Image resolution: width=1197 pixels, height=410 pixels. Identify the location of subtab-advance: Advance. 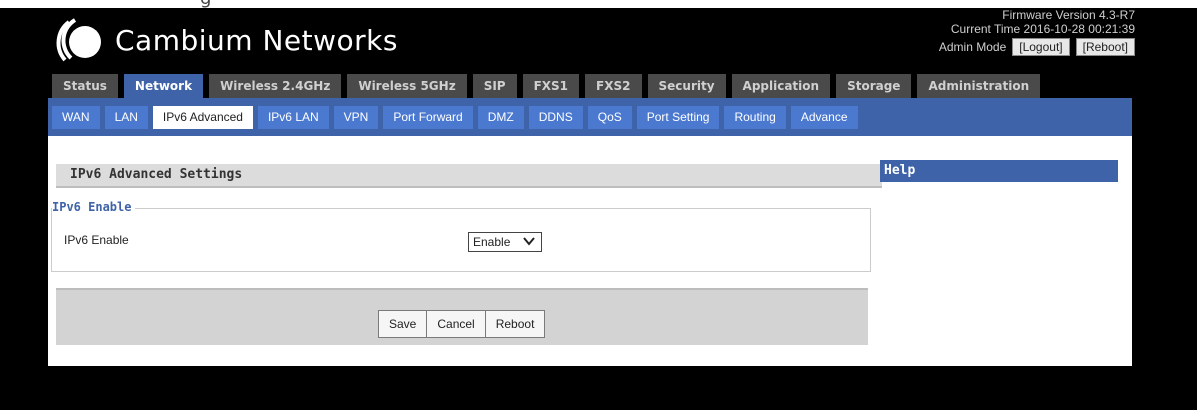
(824, 117).